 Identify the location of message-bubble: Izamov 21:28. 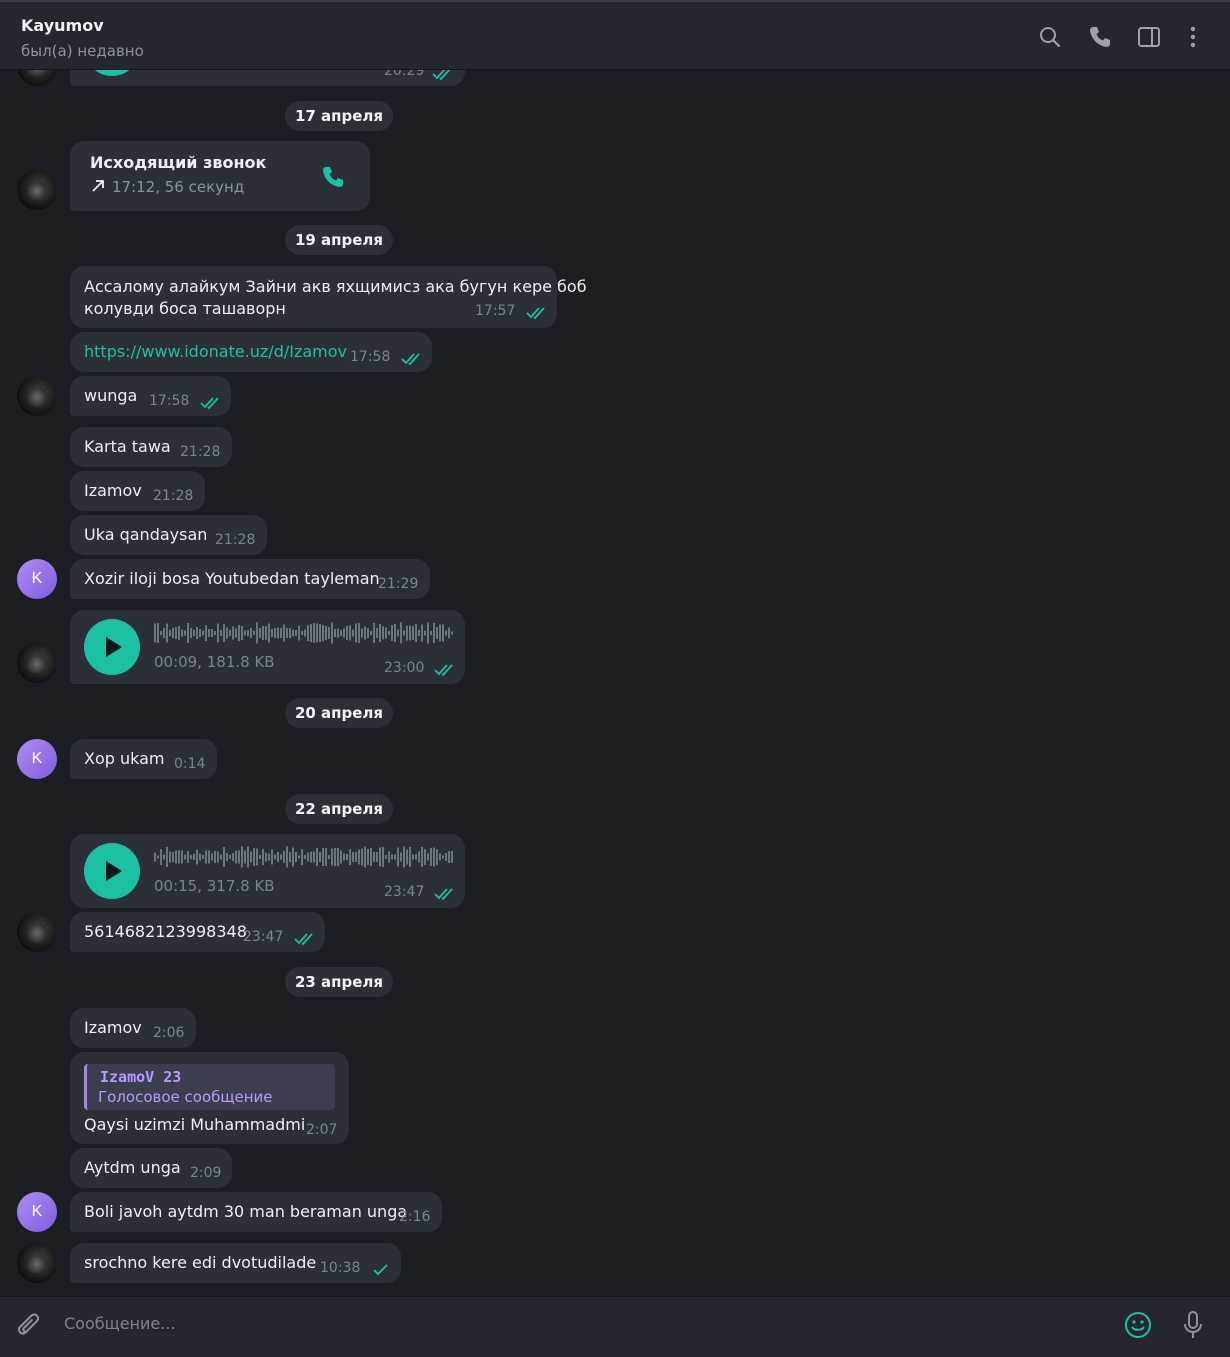
(137, 491).